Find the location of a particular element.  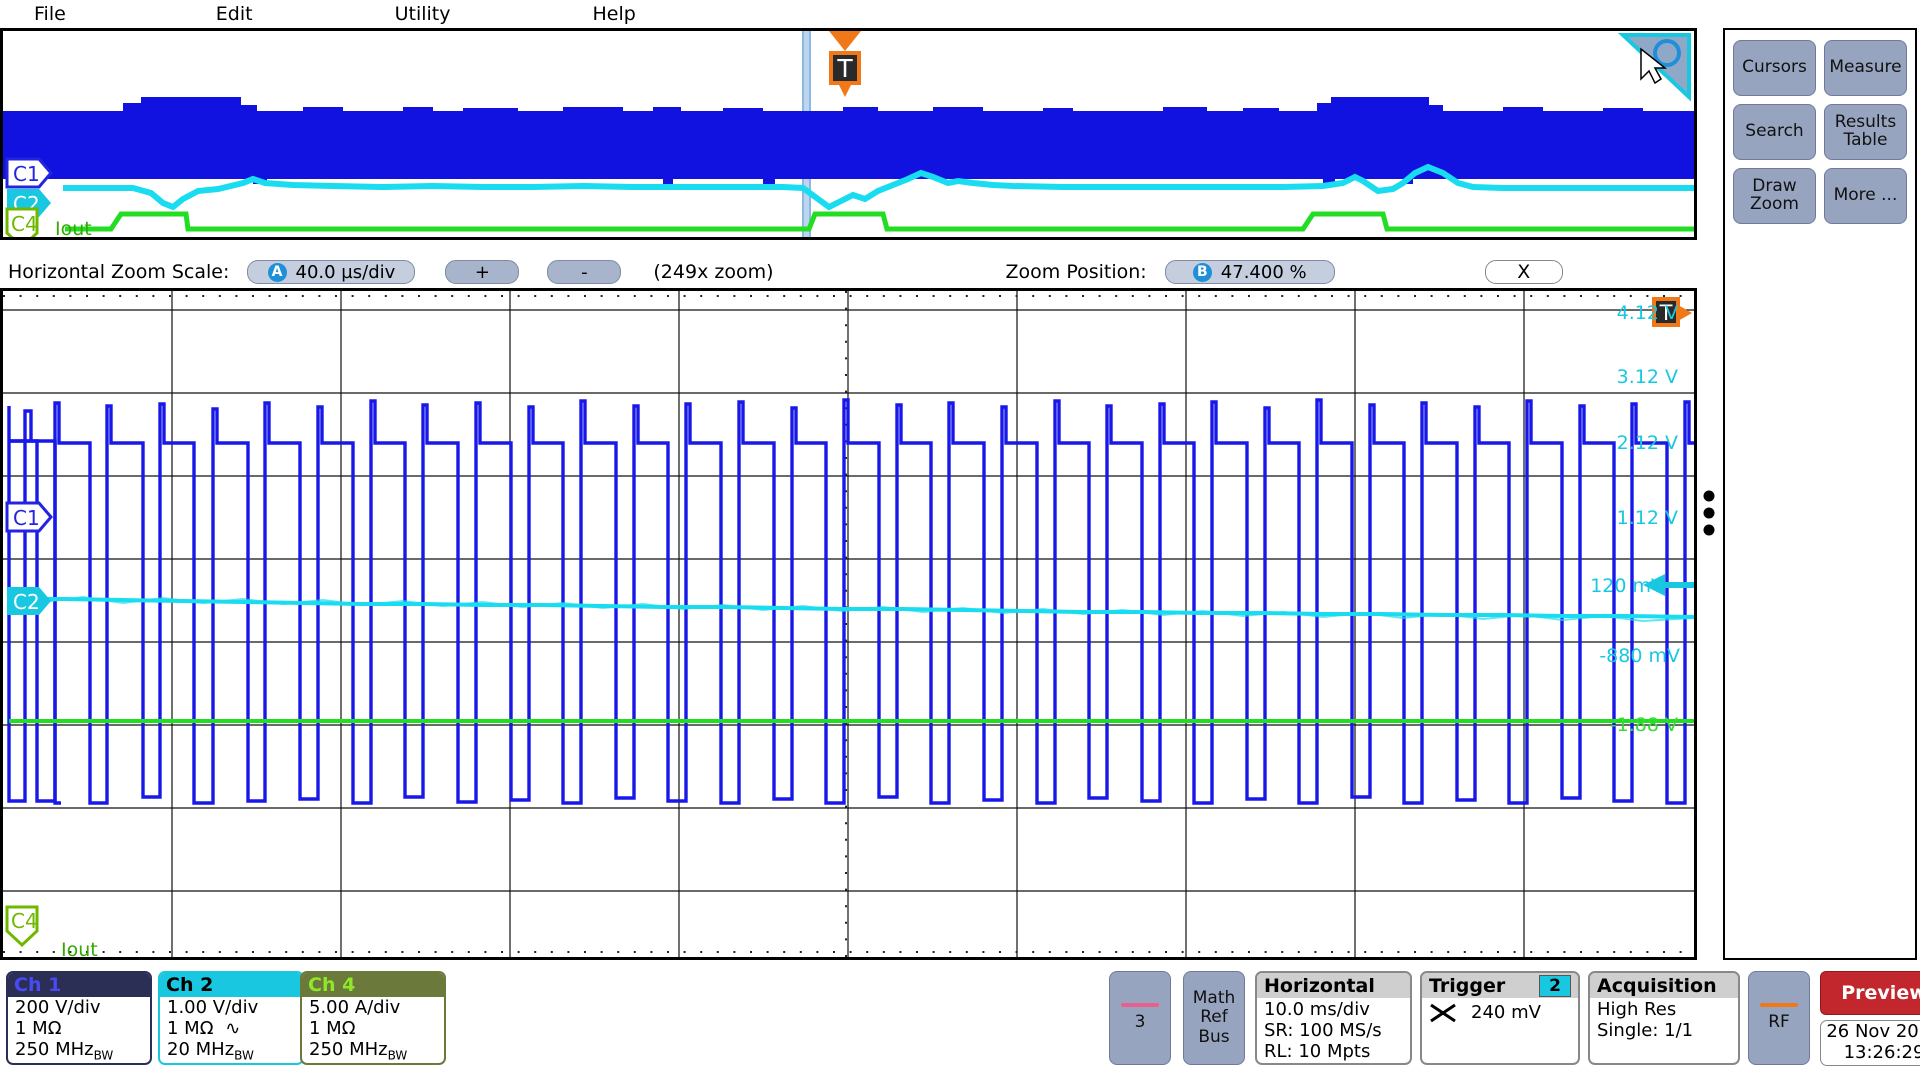

rf-button: RF is located at coordinates (1779, 1018).